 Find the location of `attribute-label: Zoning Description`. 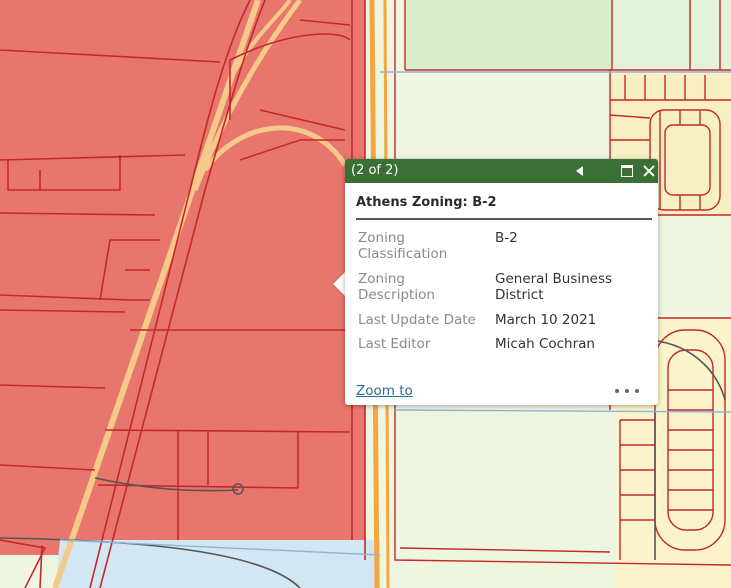

attribute-label: Zoning Description is located at coordinates (396, 287).